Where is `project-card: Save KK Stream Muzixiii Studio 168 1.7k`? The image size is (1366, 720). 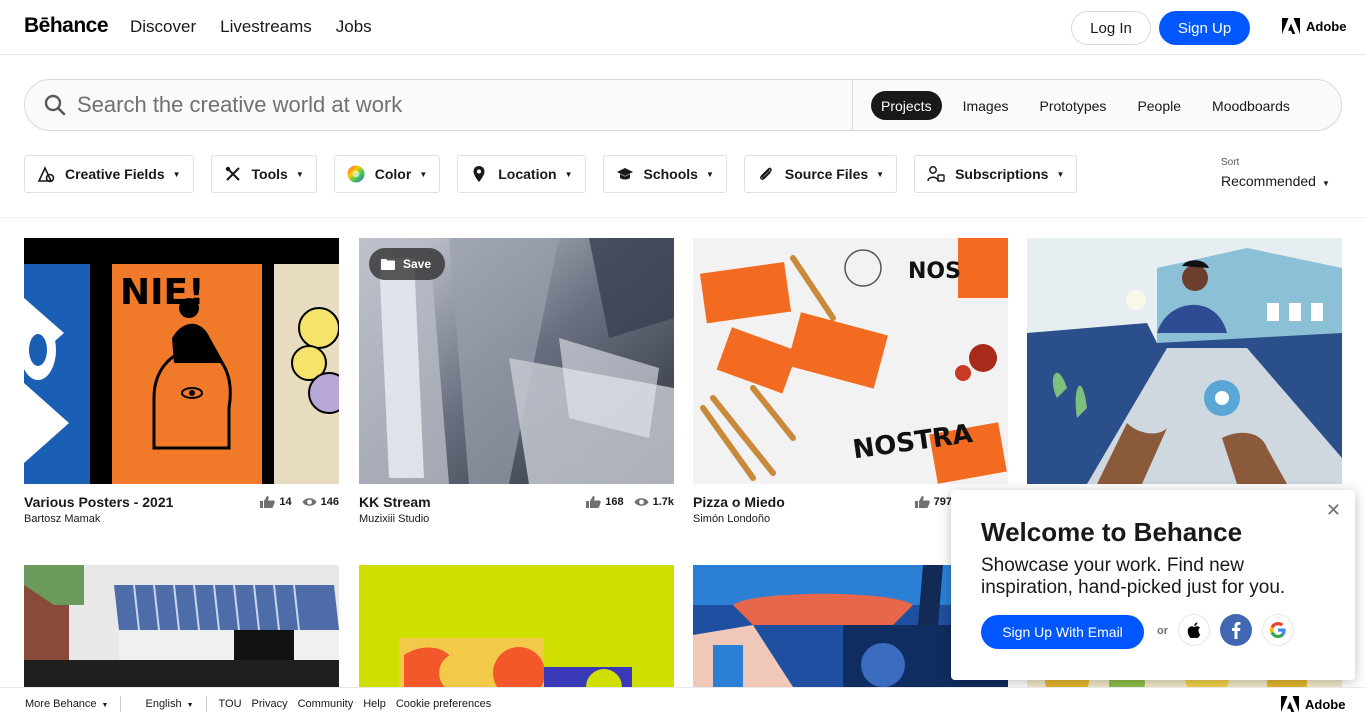
project-card: Save KK Stream Muzixiii Studio 168 1.7k is located at coordinates (516, 386).